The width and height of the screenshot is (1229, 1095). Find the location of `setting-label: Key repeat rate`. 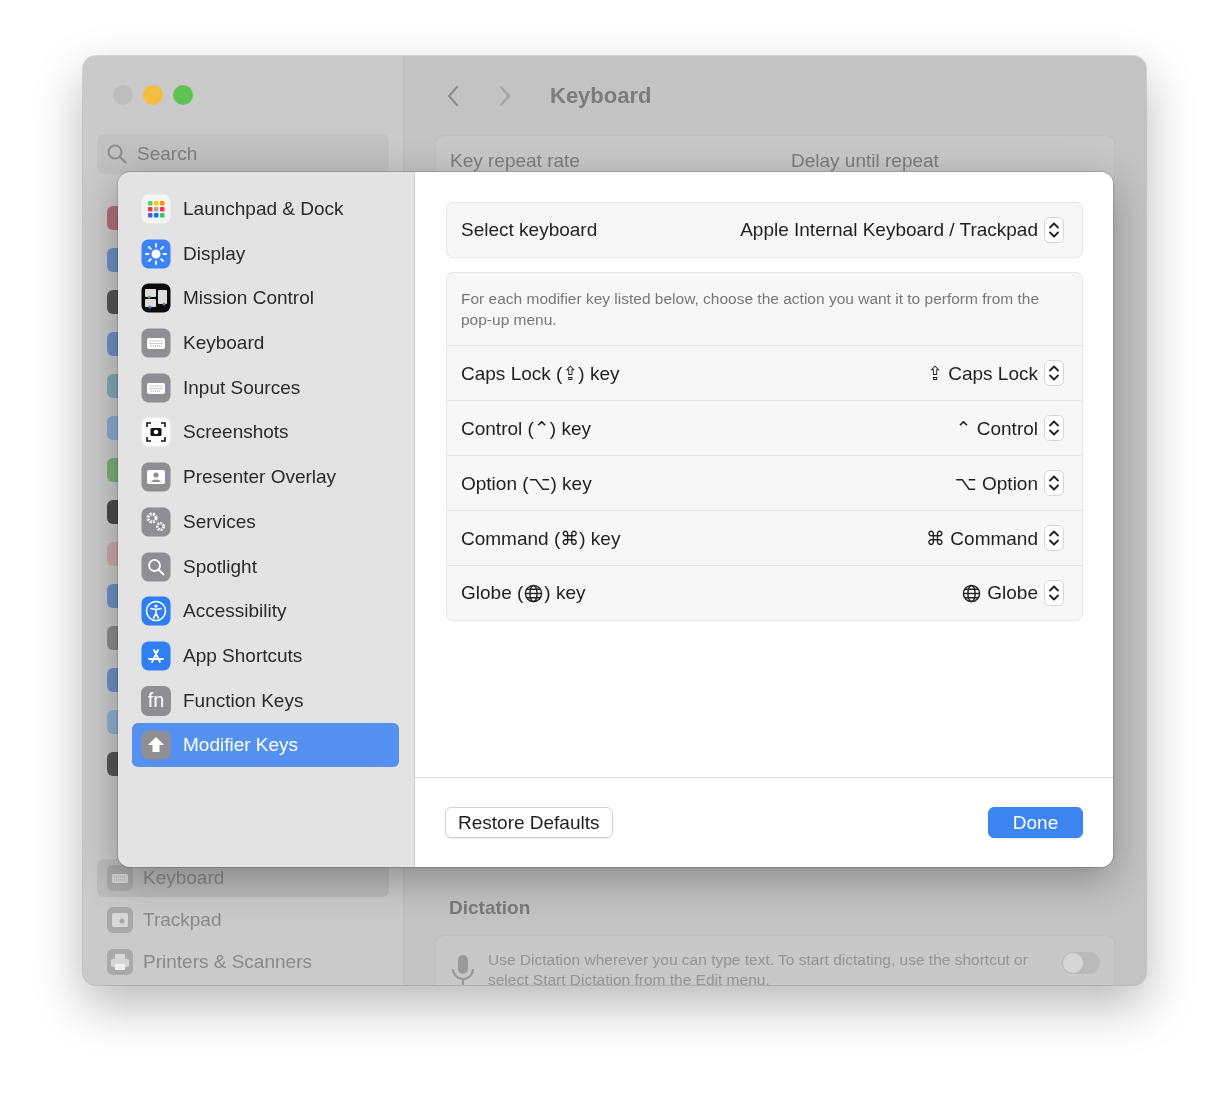

setting-label: Key repeat rate is located at coordinates (515, 161).